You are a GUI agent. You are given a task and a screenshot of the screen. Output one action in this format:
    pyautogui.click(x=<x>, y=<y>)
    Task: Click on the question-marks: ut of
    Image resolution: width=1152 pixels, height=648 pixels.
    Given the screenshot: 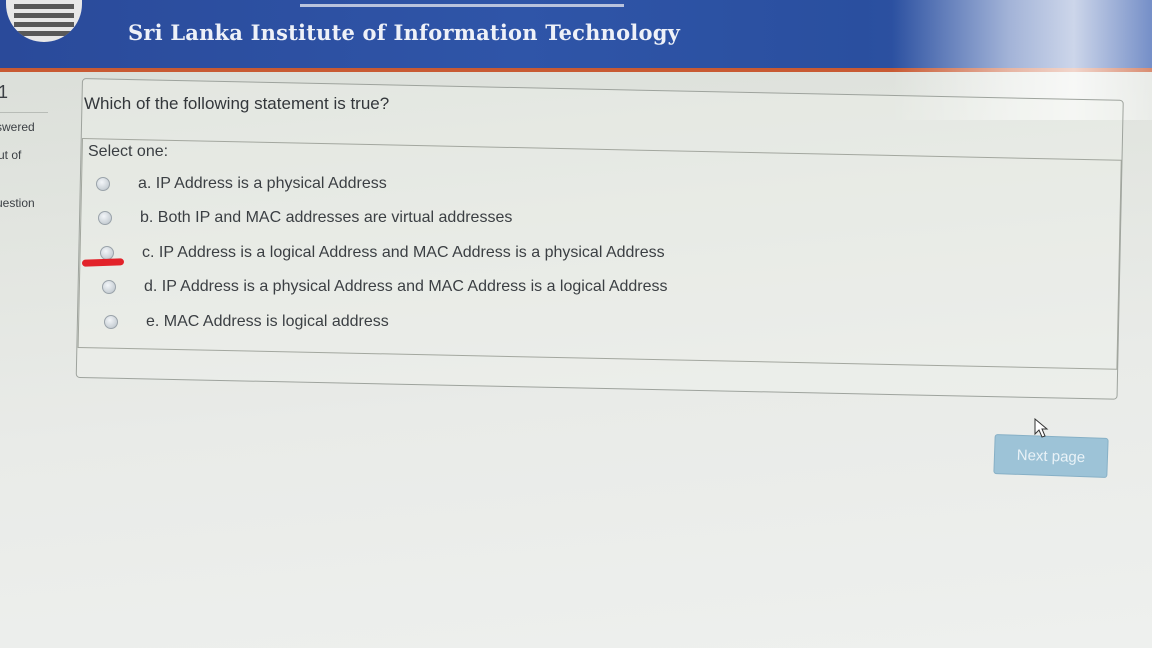 What is the action you would take?
    pyautogui.click(x=11, y=155)
    